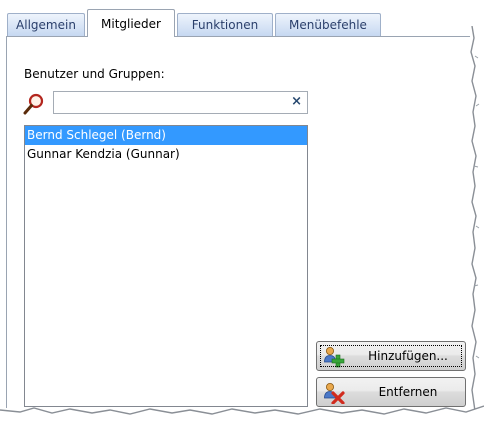  What do you see at coordinates (242, 419) in the screenshot?
I see `torn-edge-bottom` at bounding box center [242, 419].